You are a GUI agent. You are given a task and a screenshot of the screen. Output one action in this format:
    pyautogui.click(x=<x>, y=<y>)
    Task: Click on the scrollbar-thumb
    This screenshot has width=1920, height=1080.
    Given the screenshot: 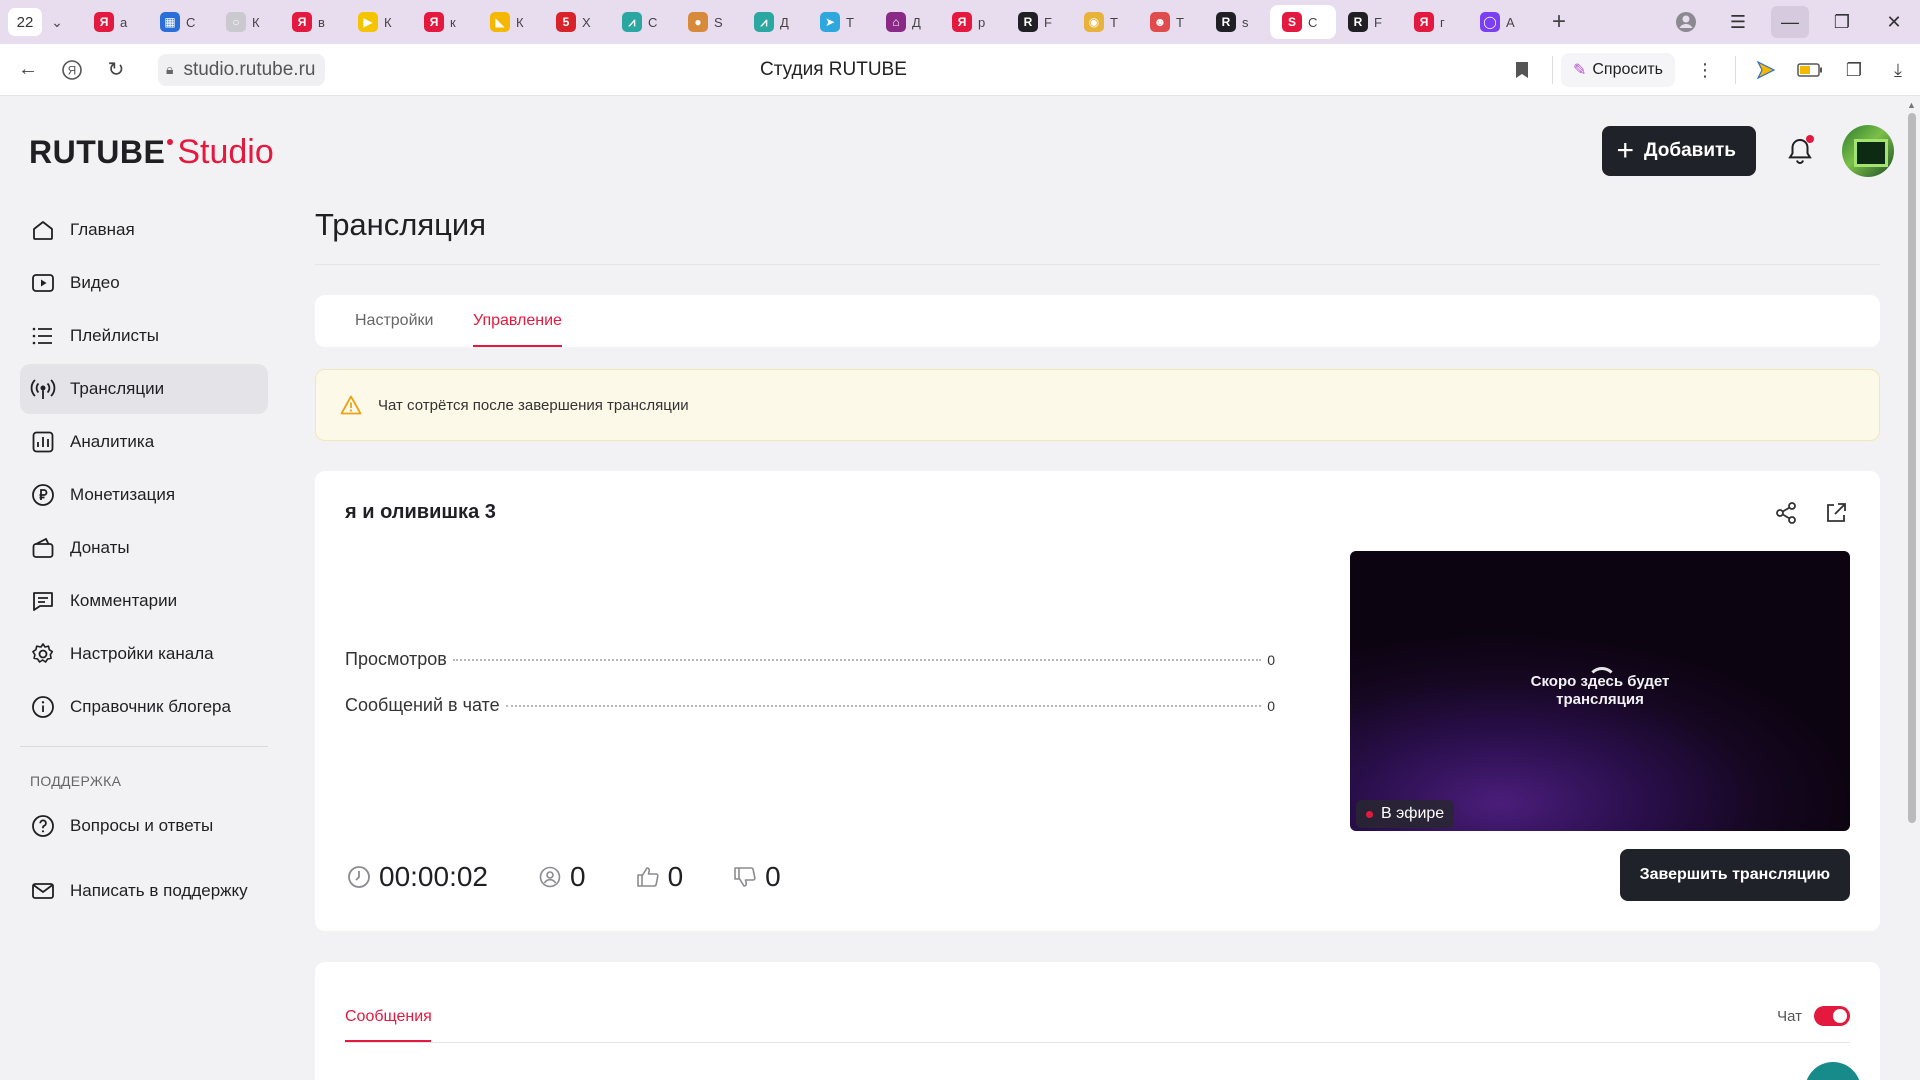 What is the action you would take?
    pyautogui.click(x=1912, y=468)
    